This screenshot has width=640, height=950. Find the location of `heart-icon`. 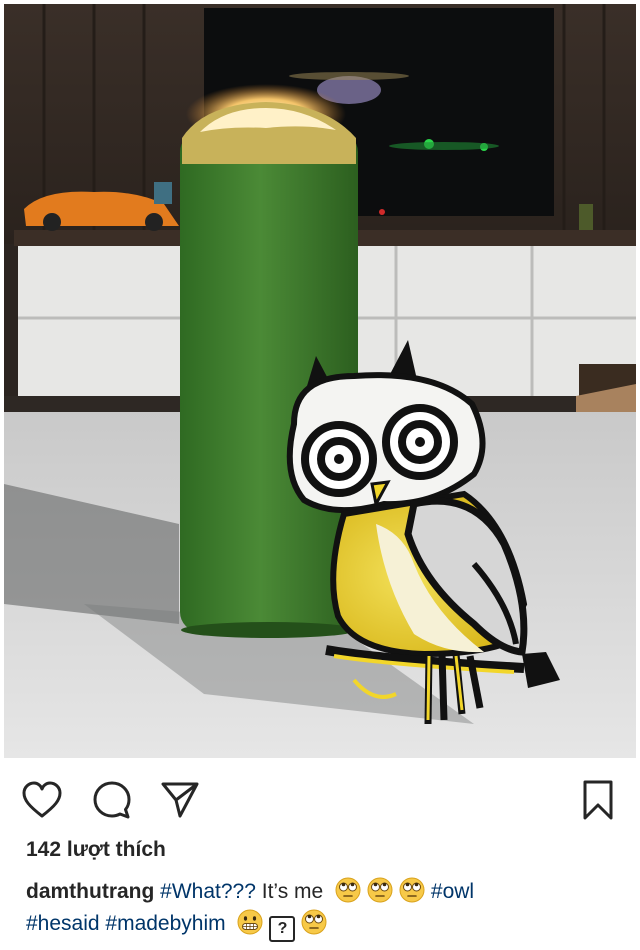

heart-icon is located at coordinates (42, 799).